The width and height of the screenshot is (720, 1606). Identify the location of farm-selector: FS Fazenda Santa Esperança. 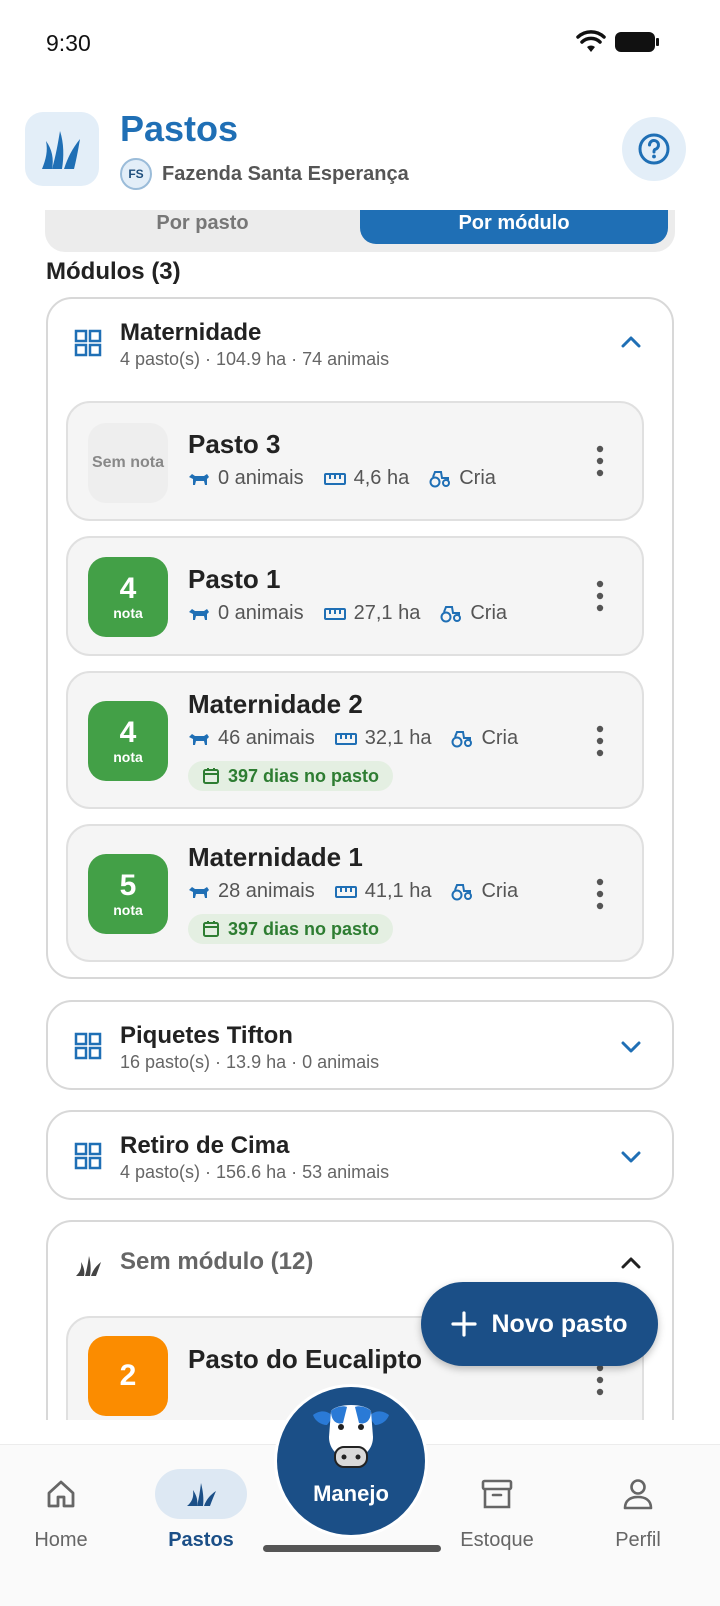
(264, 174).